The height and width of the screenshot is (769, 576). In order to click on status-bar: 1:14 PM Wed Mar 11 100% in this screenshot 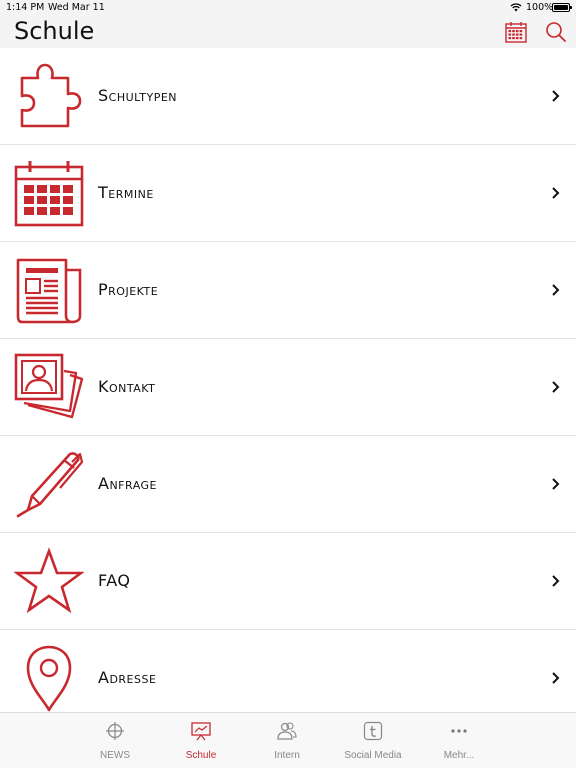, I will do `click(288, 8)`.